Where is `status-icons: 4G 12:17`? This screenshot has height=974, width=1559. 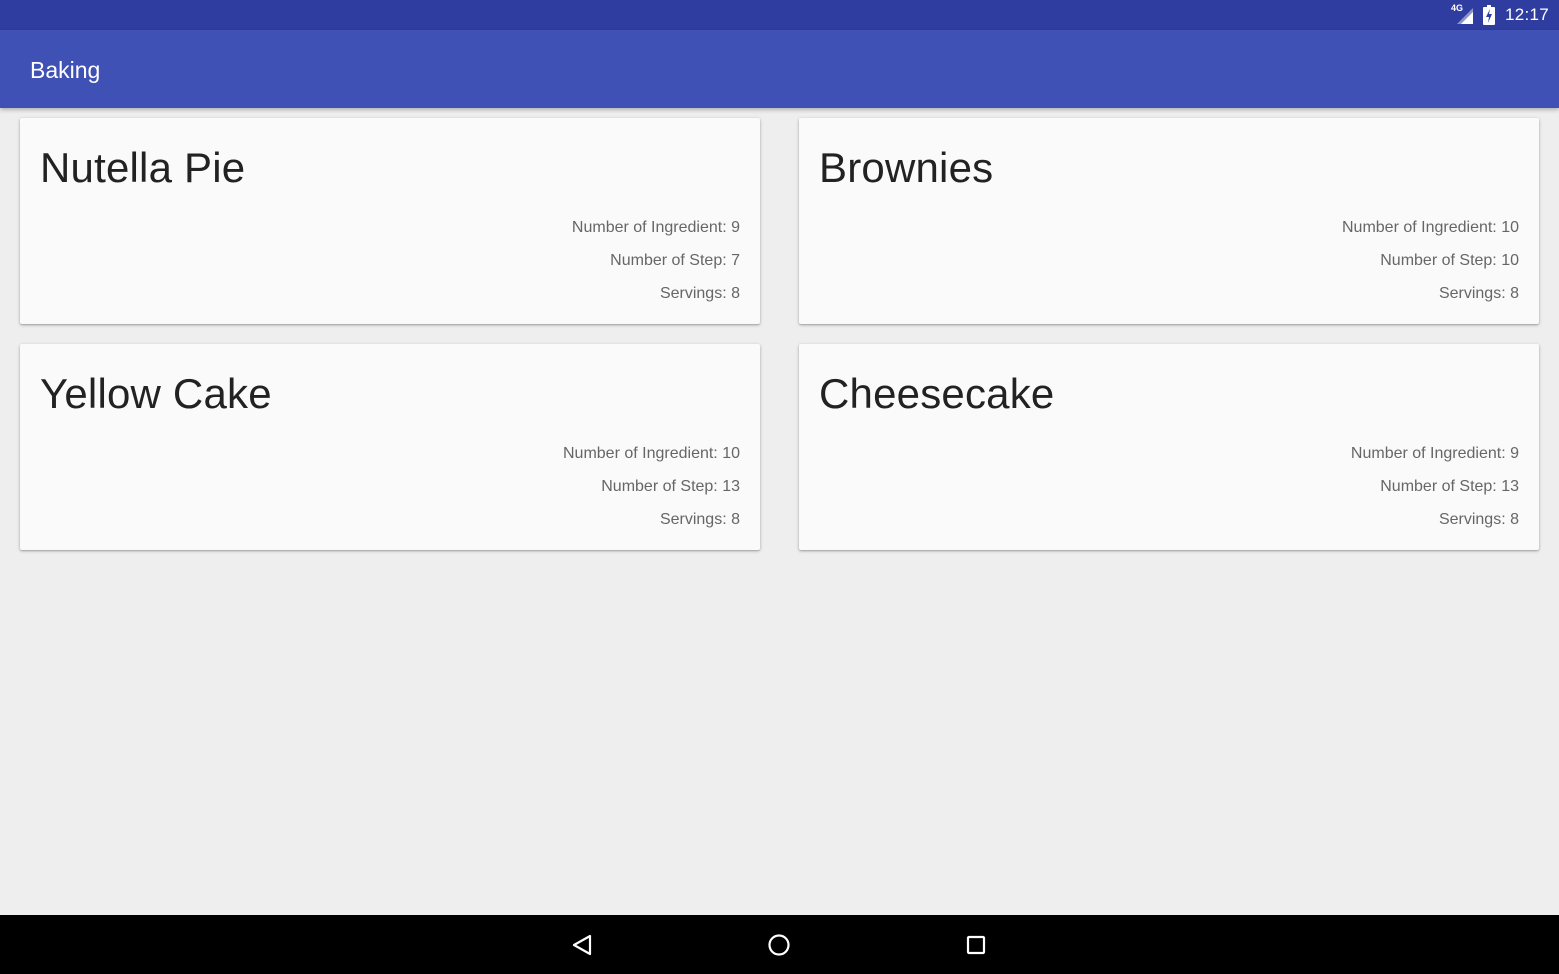
status-icons: 4G 12:17 is located at coordinates (1500, 15).